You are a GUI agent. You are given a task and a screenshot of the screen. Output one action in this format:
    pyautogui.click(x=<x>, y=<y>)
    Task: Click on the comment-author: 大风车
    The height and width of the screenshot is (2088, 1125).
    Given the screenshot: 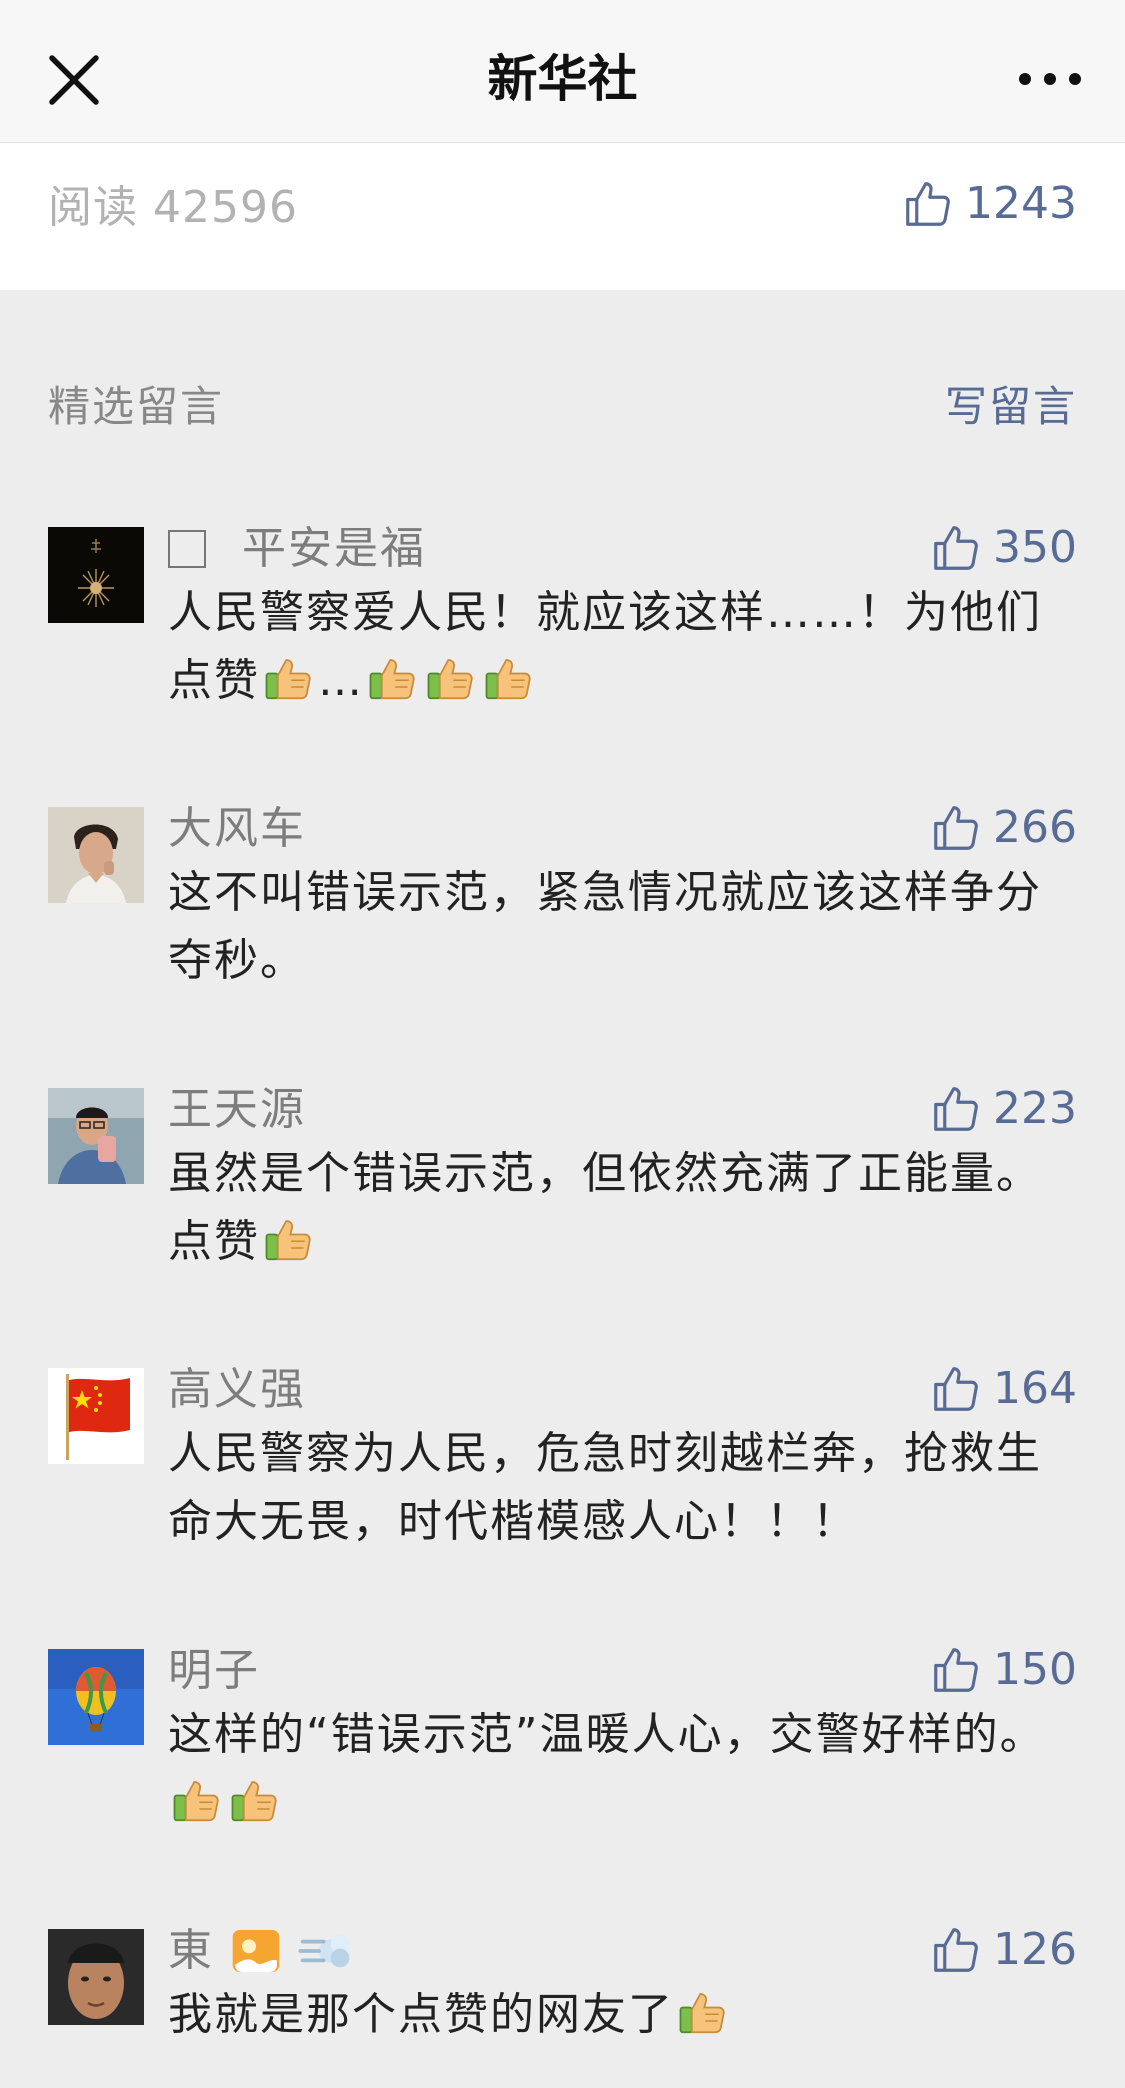 What is the action you would take?
    pyautogui.click(x=237, y=829)
    